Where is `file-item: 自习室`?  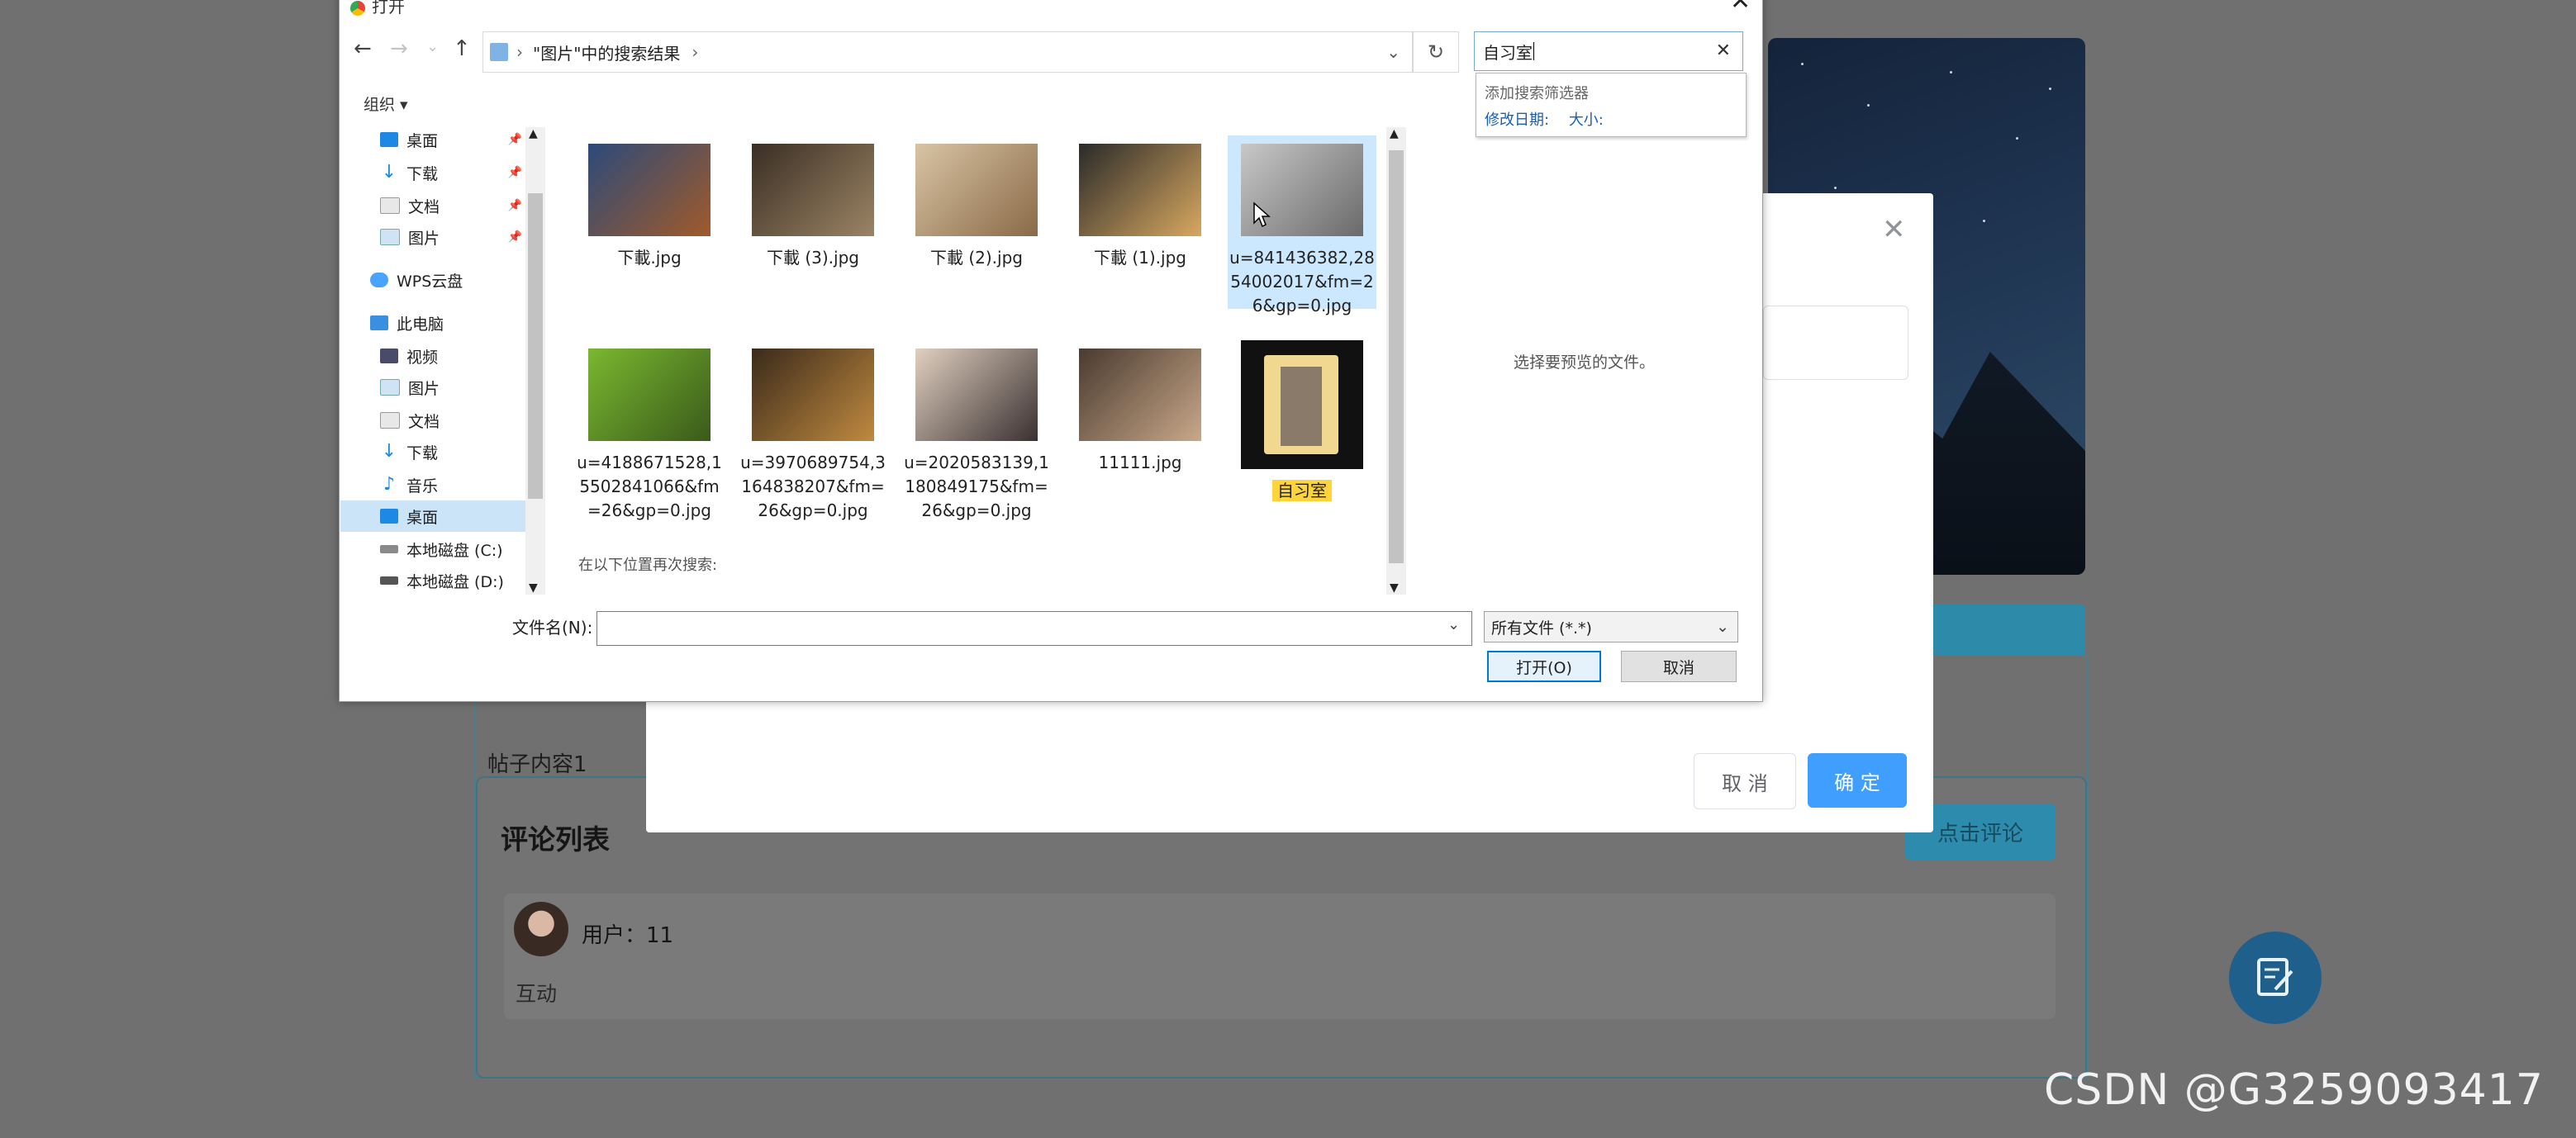 file-item: 自习室 is located at coordinates (1302, 437).